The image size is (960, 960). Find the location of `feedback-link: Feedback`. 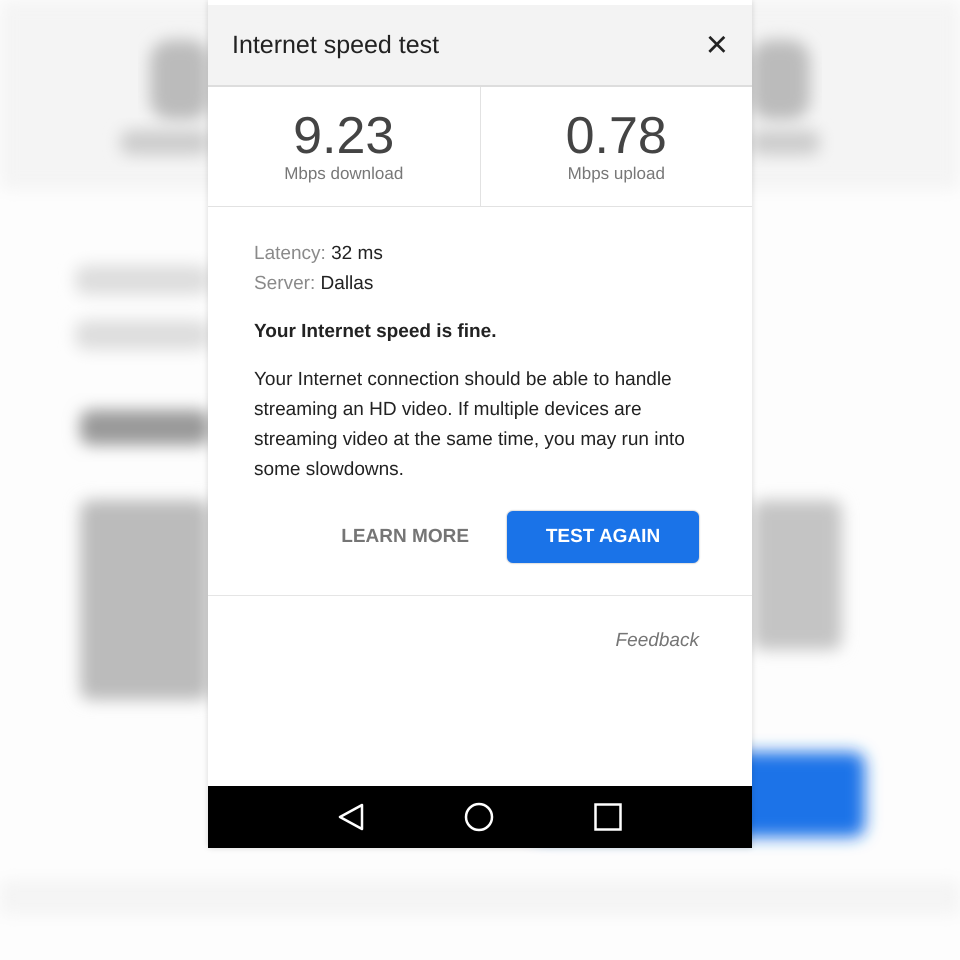

feedback-link: Feedback is located at coordinates (657, 641).